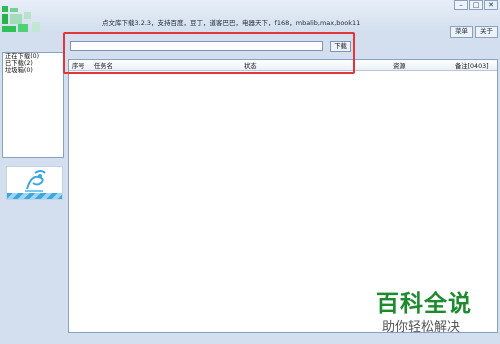 The width and height of the screenshot is (500, 344). I want to click on minimize-icon: –, so click(461, 5).